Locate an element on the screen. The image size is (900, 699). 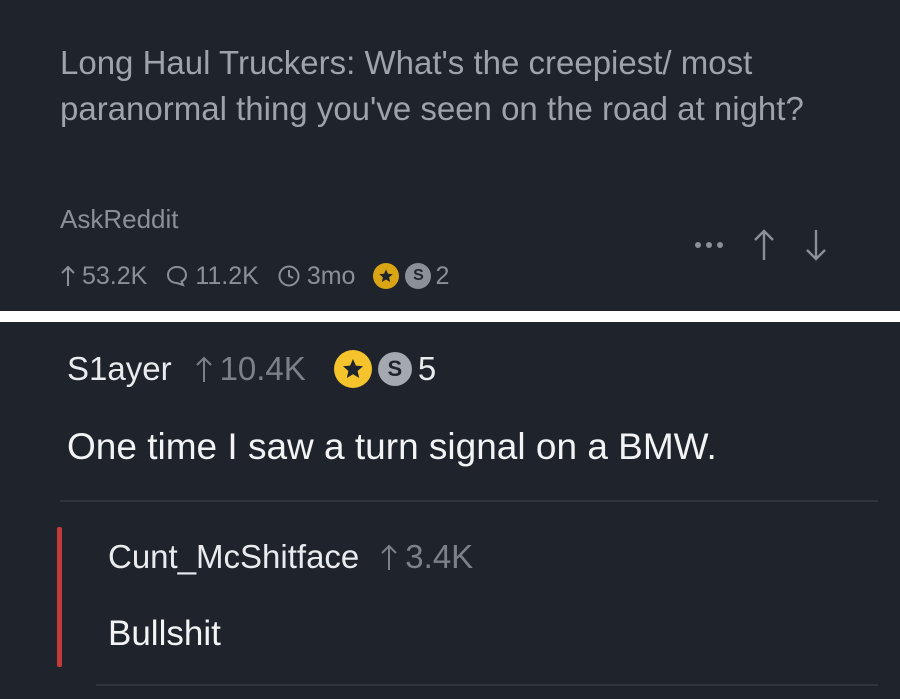
upvote-icon is located at coordinates (764, 245).